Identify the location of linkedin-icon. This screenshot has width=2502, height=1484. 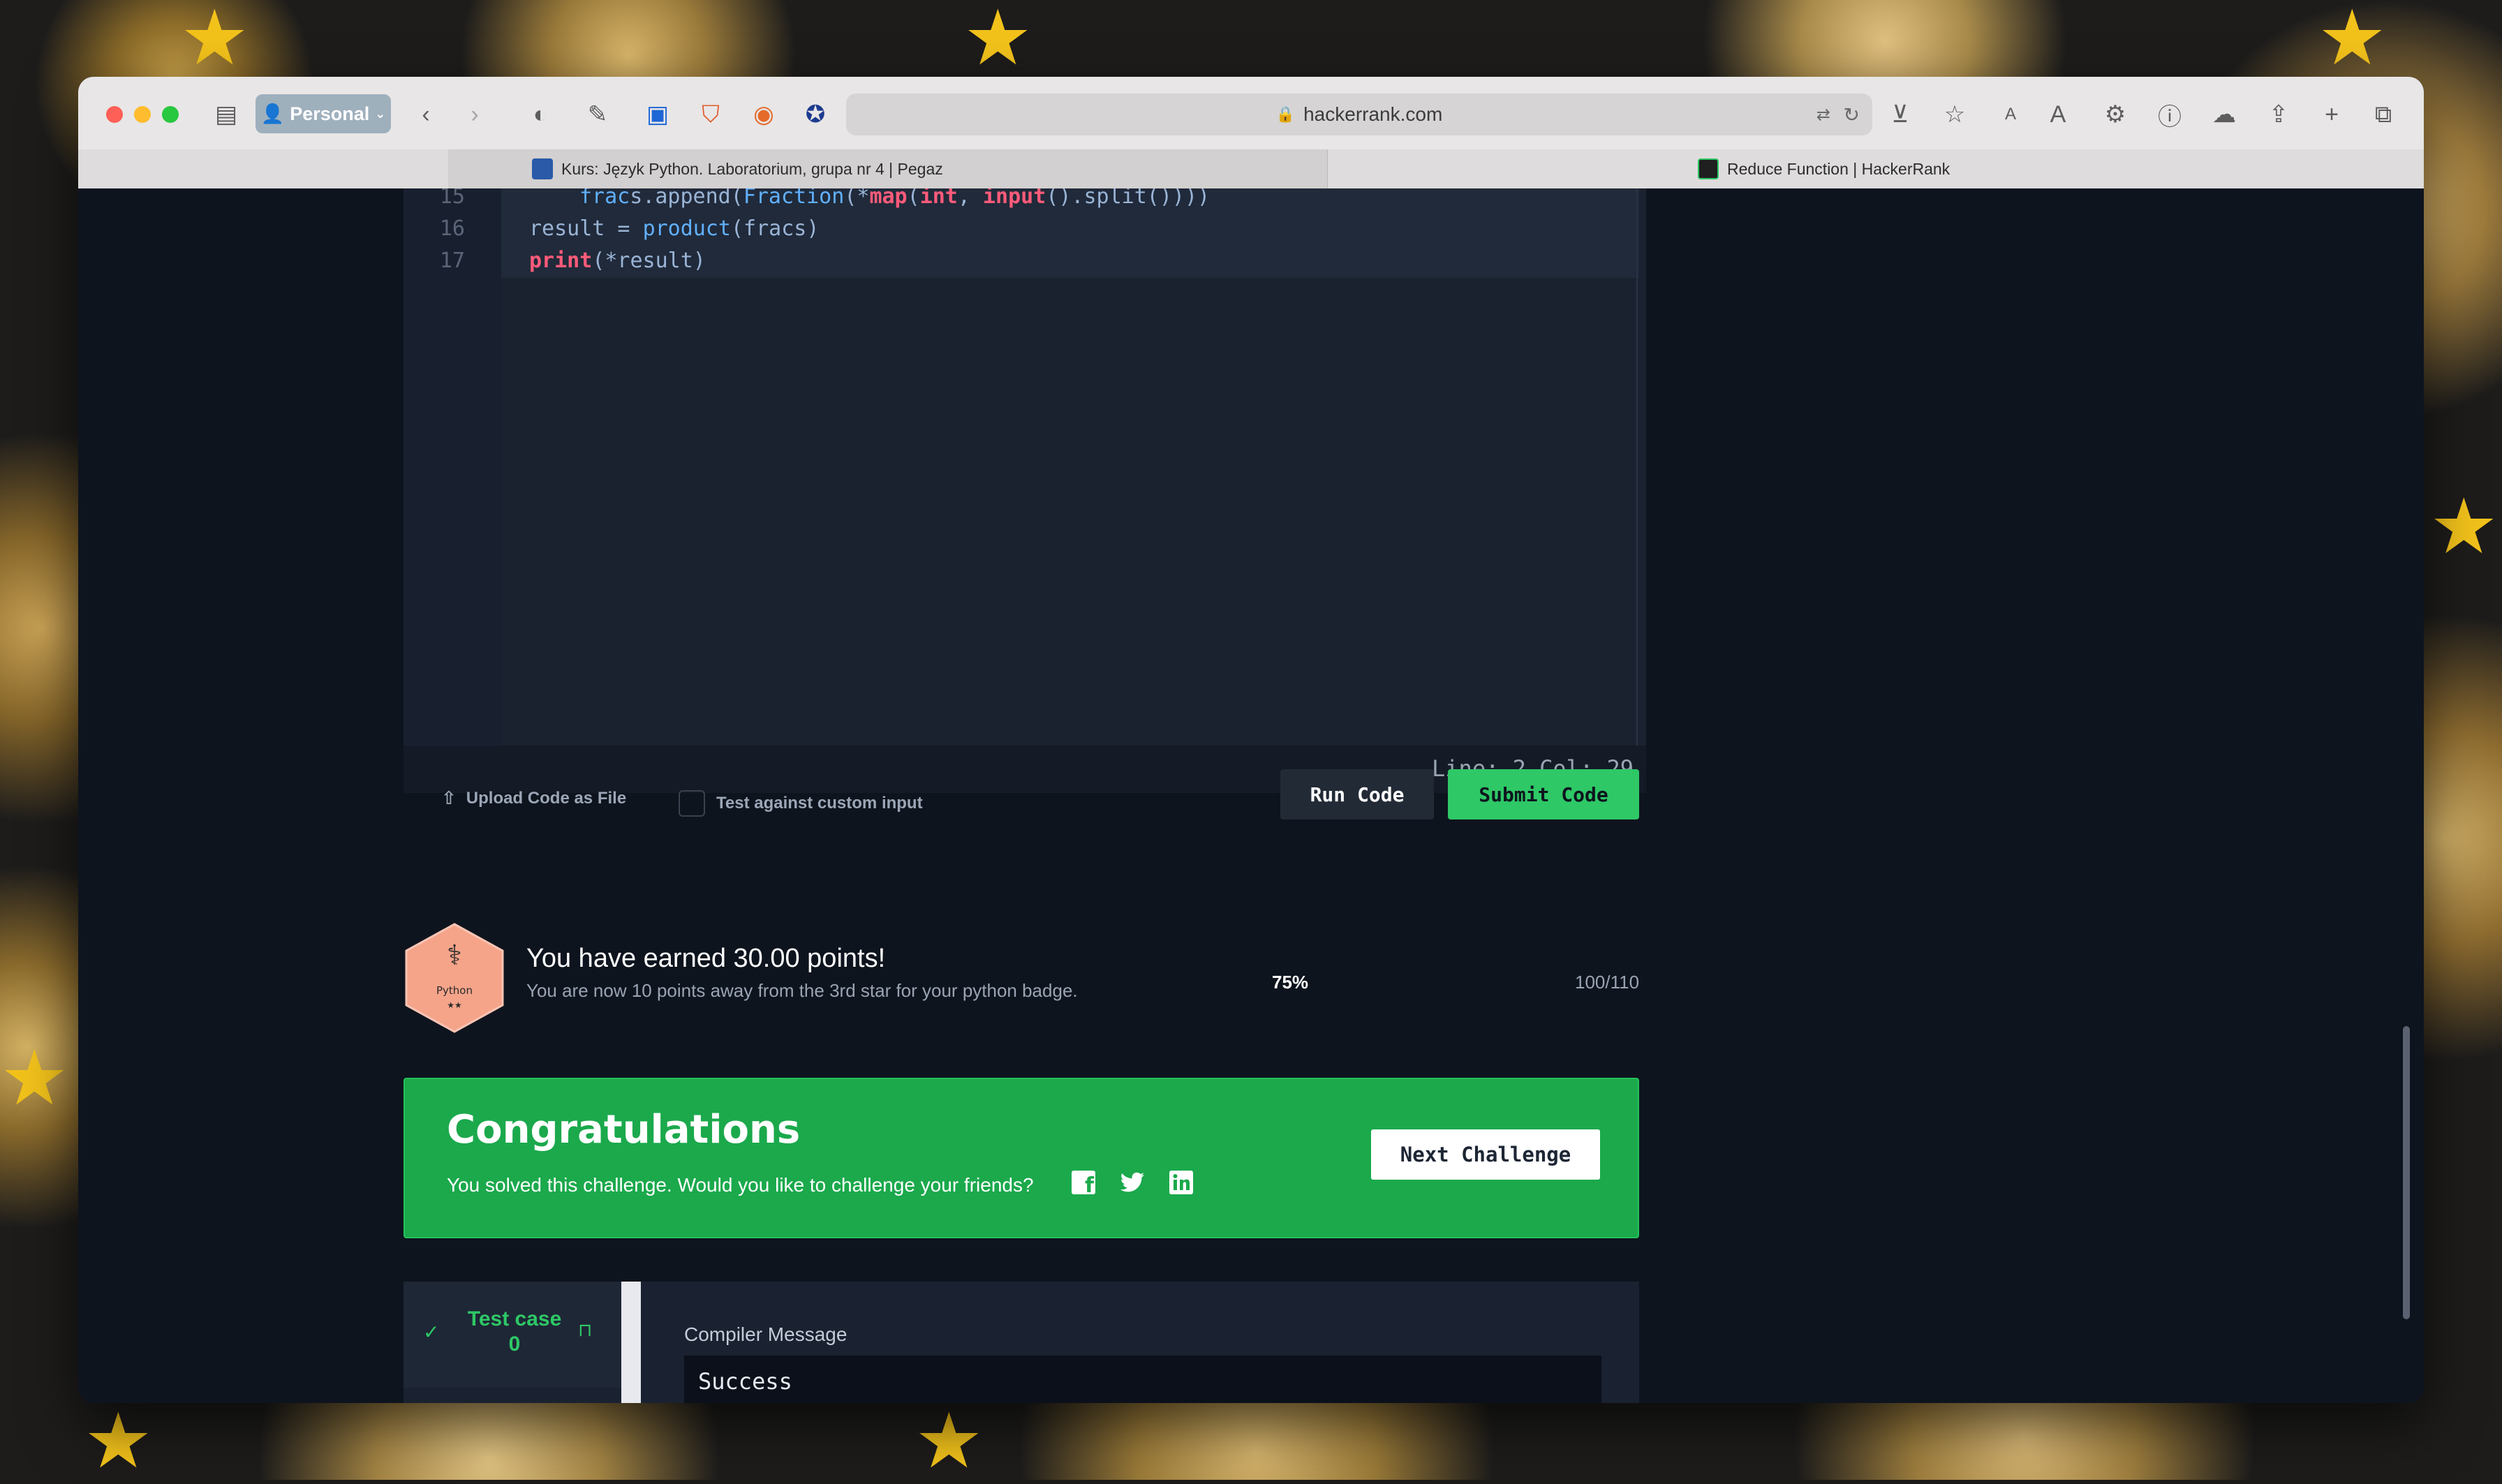
(1181, 1182).